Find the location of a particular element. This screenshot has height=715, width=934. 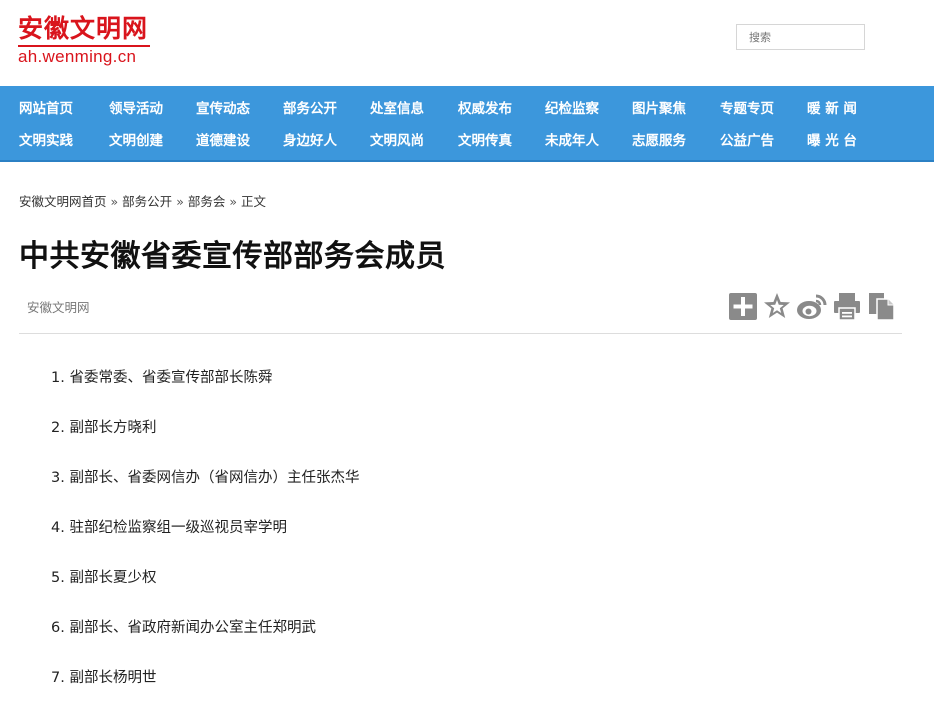

add-icon is located at coordinates (743, 306).